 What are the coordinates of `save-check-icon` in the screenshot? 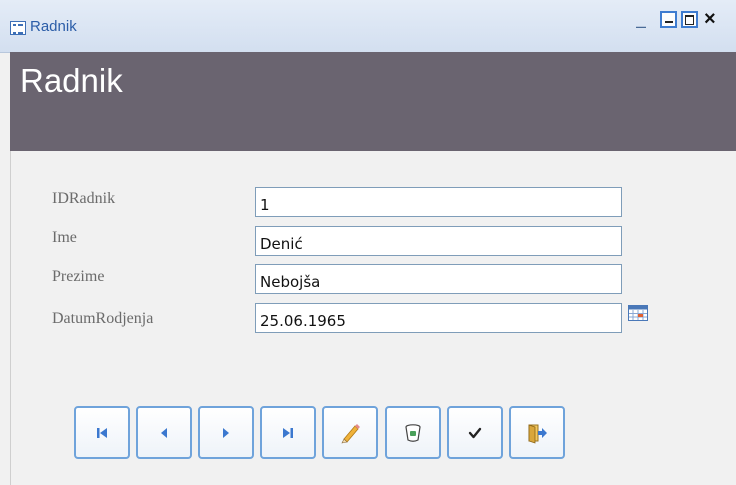 It's located at (475, 432).